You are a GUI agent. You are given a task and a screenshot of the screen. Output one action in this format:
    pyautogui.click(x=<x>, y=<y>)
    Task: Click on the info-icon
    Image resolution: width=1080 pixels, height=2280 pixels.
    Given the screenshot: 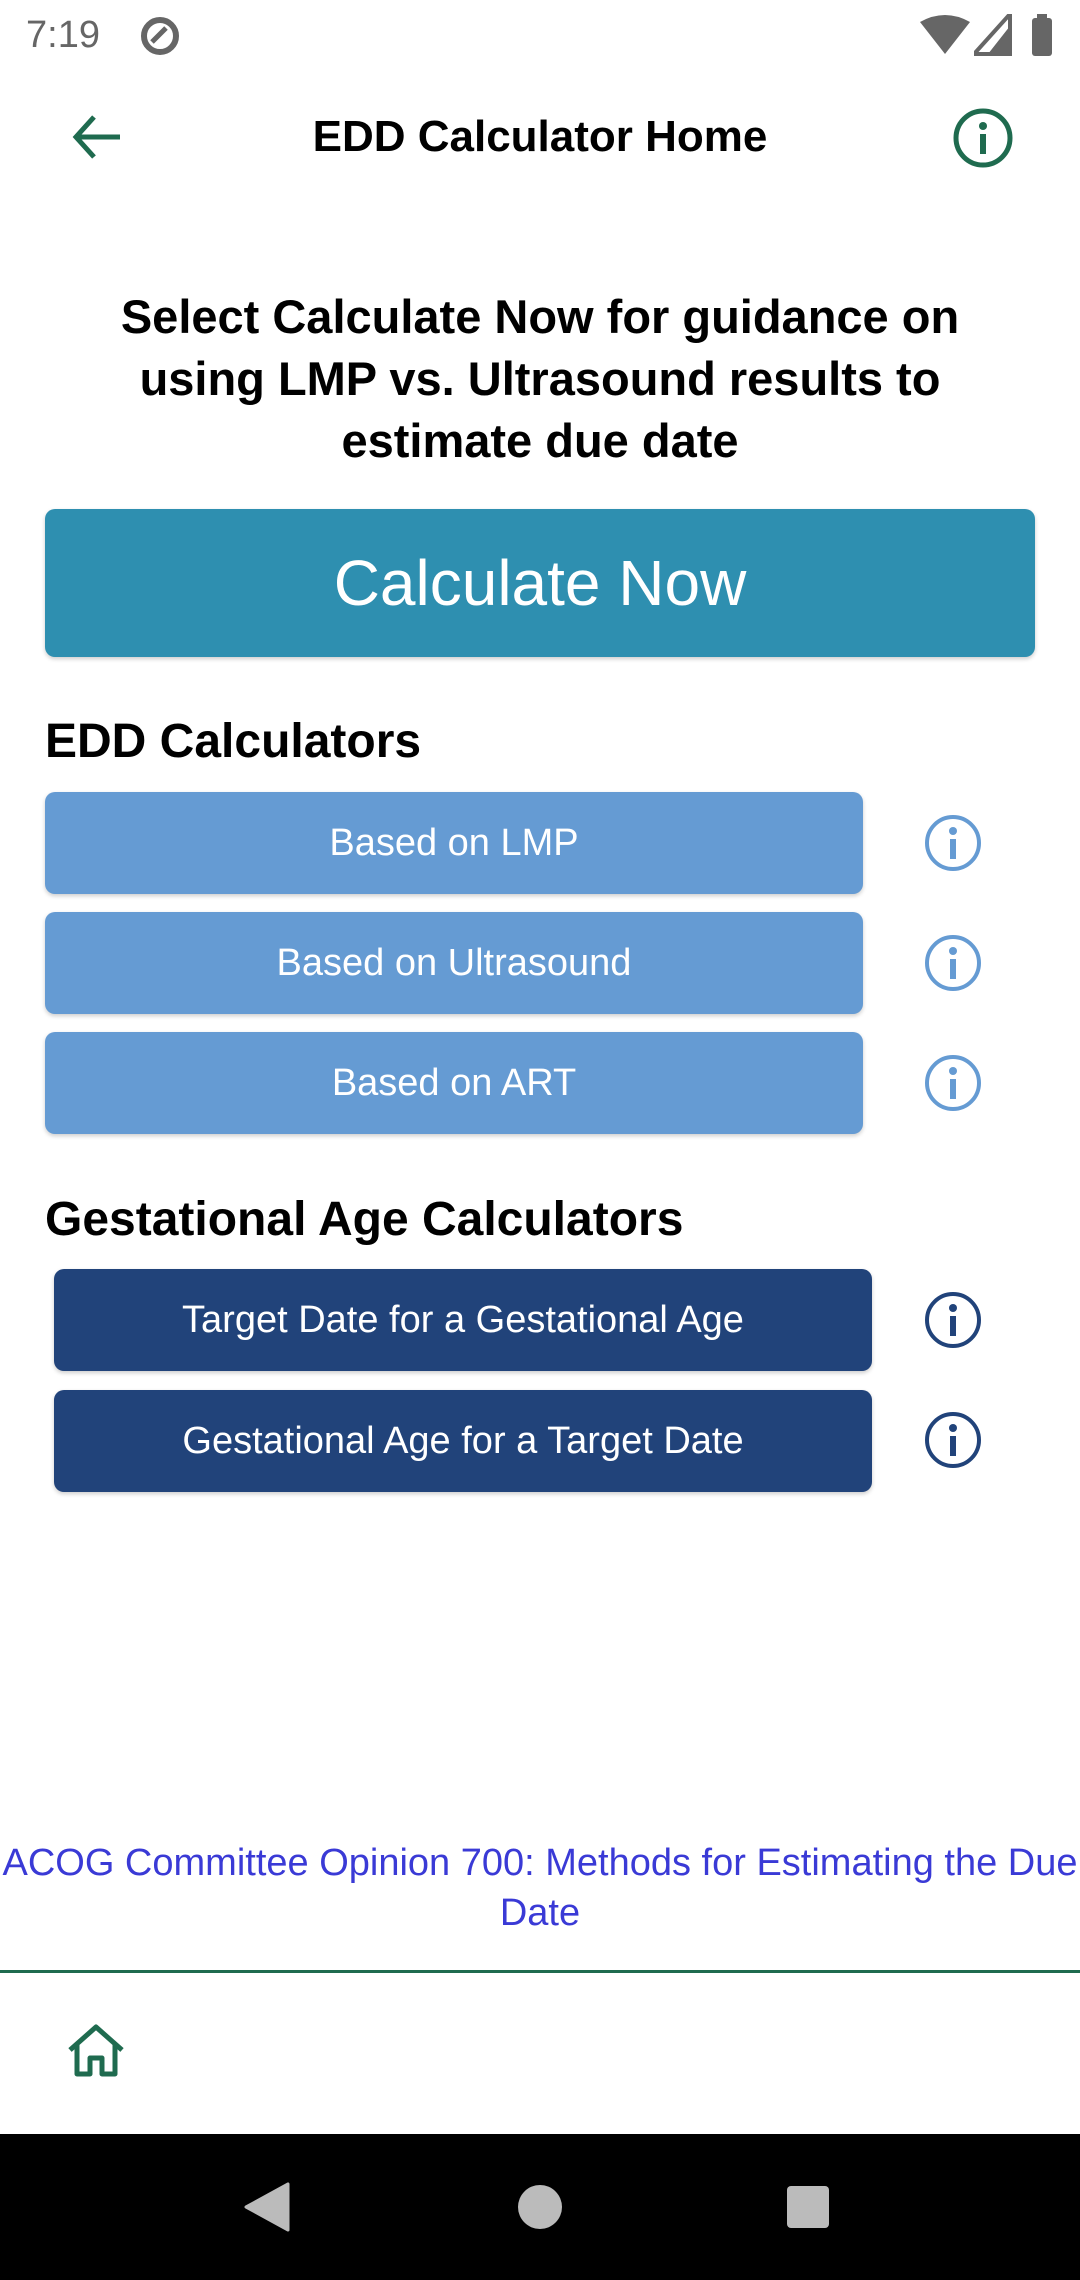 What is the action you would take?
    pyautogui.click(x=983, y=138)
    